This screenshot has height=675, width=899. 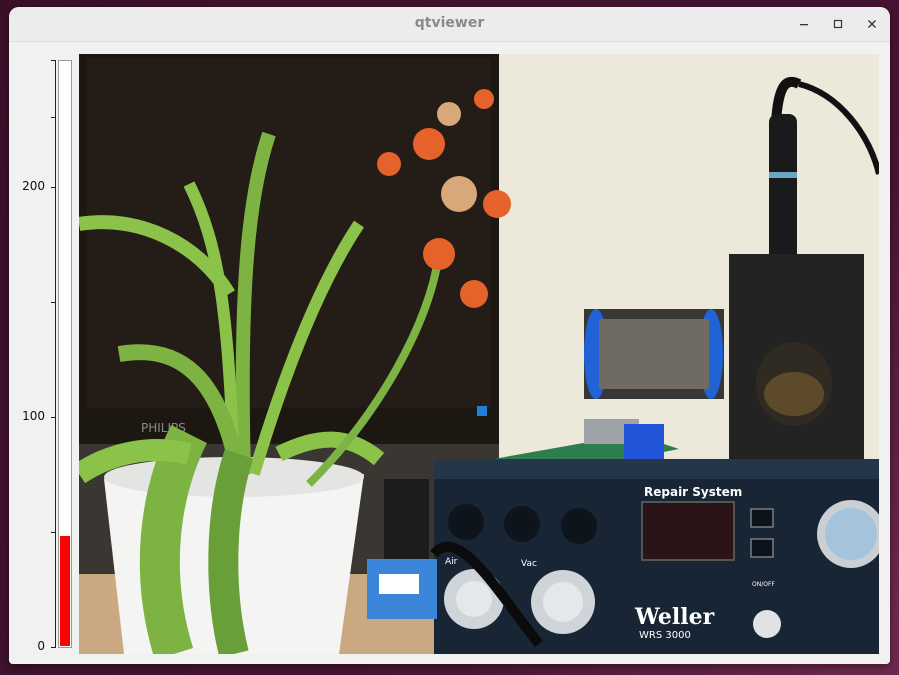 What do you see at coordinates (33, 416) in the screenshot?
I see `axis-tick-label: 100` at bounding box center [33, 416].